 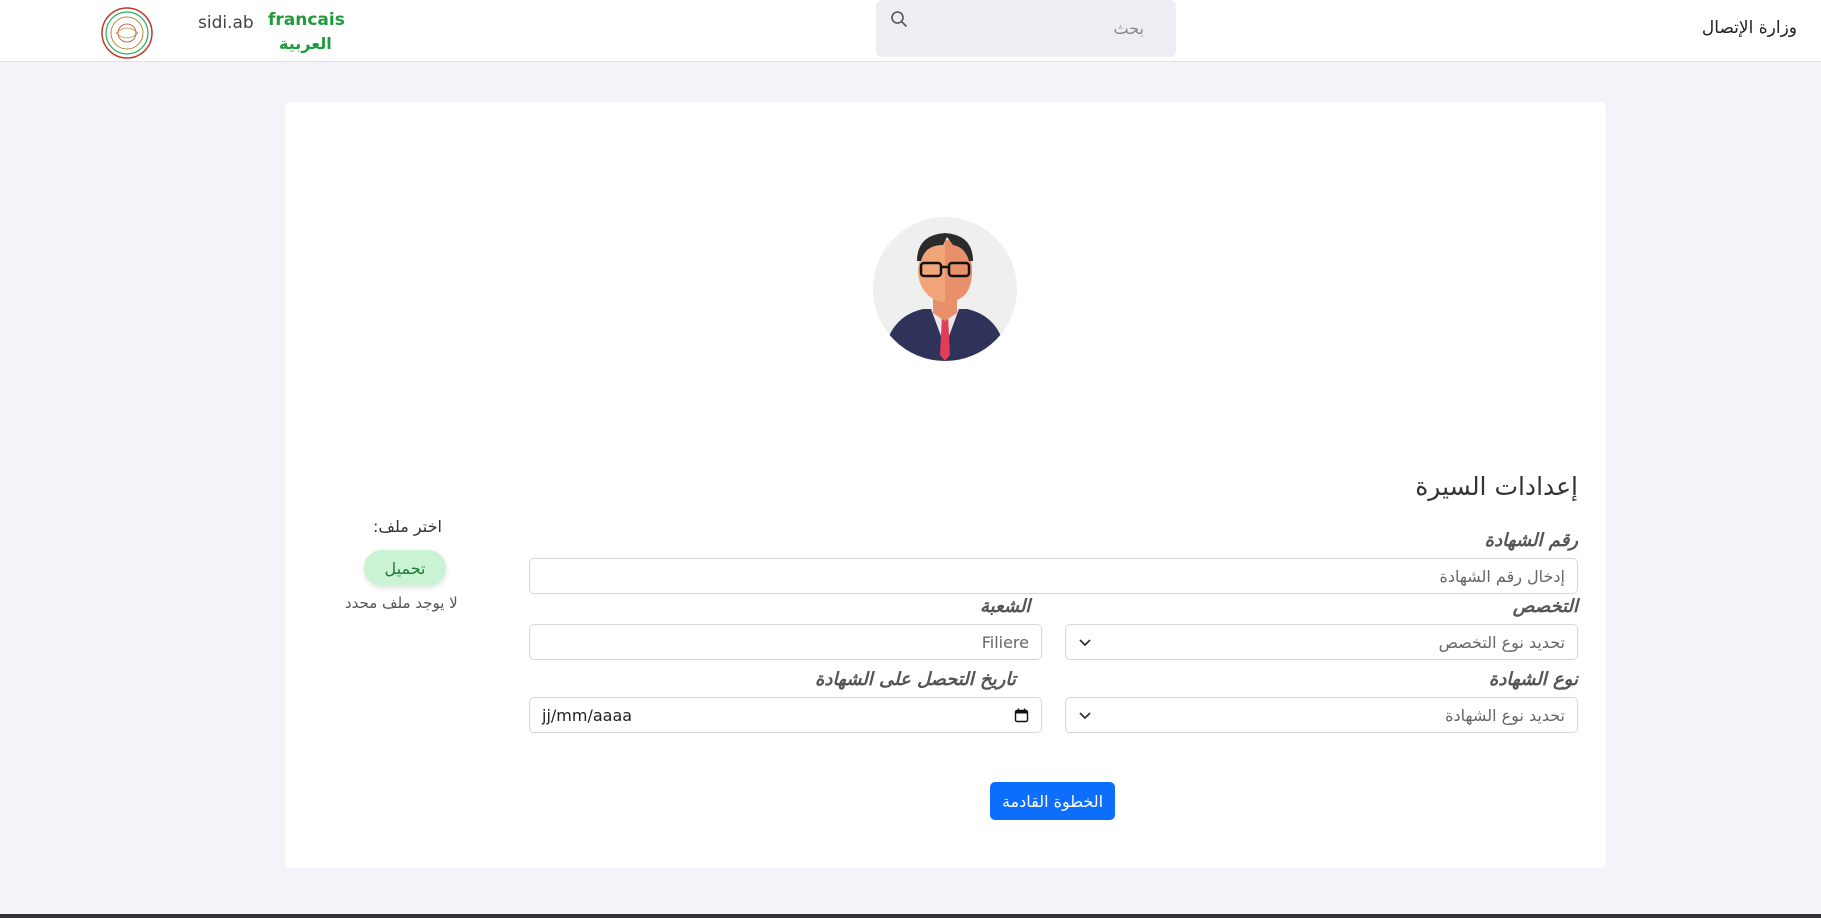 I want to click on language-arabic-link: العربية, so click(x=305, y=43).